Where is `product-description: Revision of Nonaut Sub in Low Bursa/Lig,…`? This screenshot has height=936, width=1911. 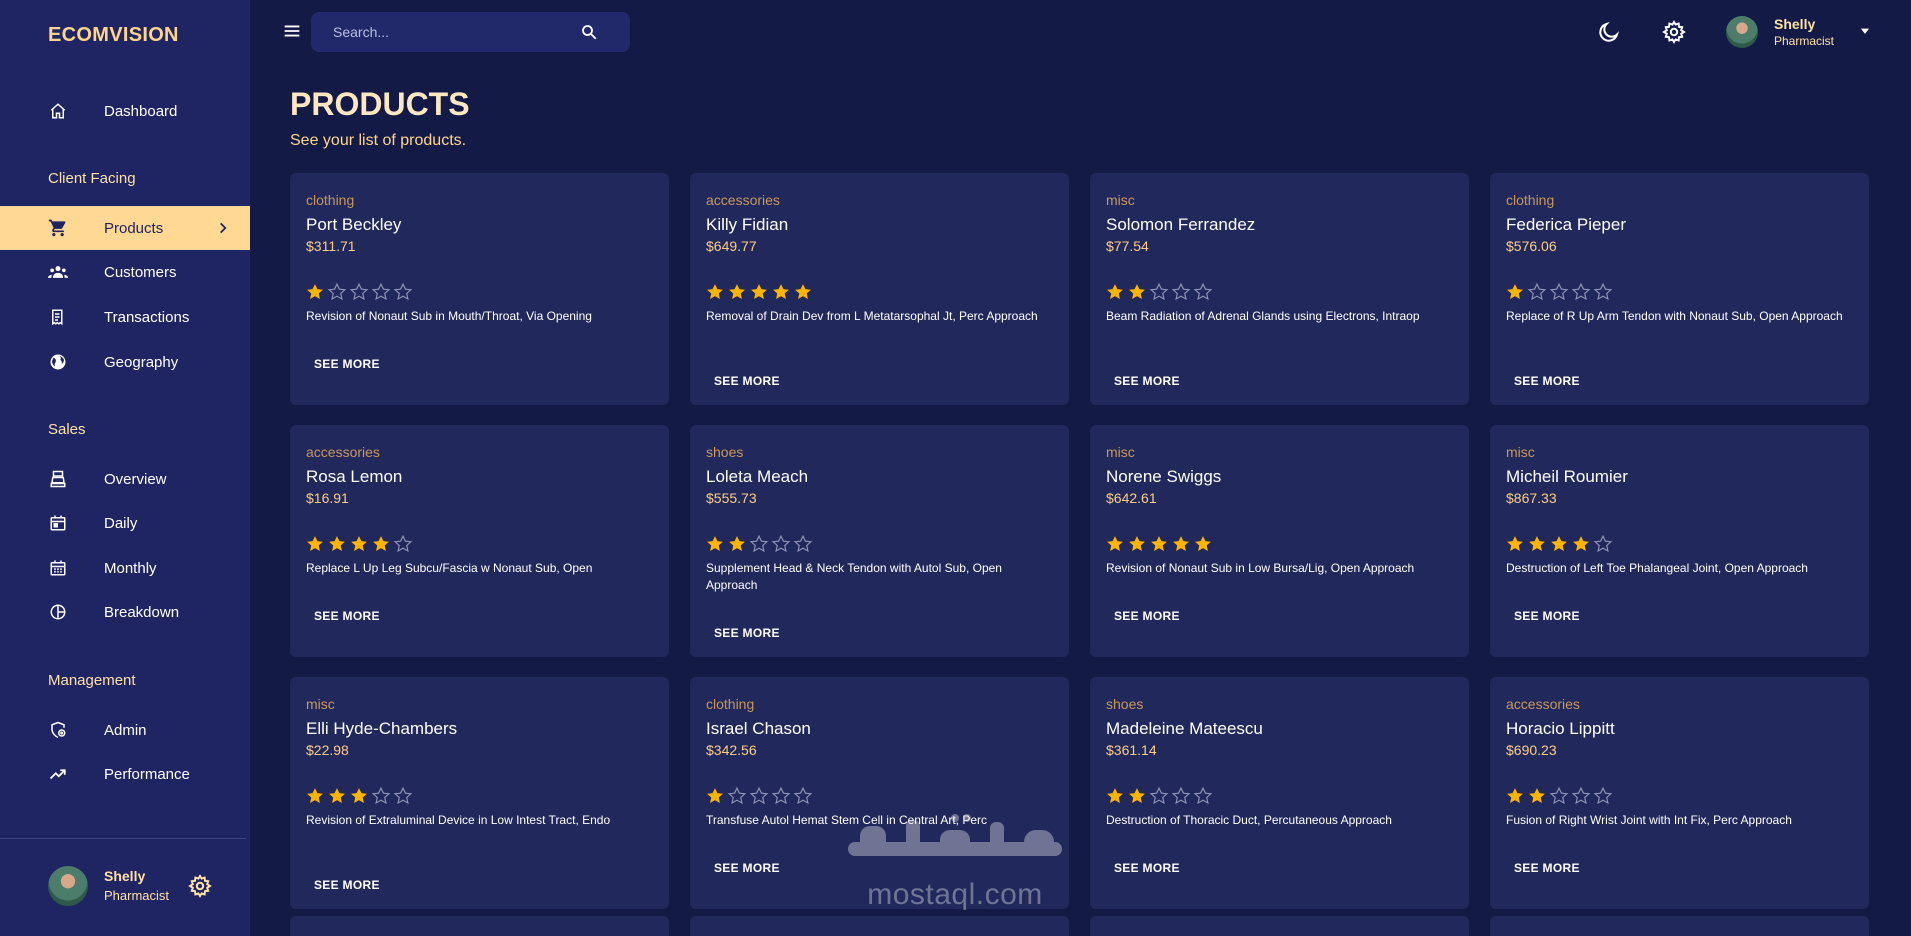
product-description: Revision of Nonaut Sub in Low Bursa/Lig,… is located at coordinates (1260, 568).